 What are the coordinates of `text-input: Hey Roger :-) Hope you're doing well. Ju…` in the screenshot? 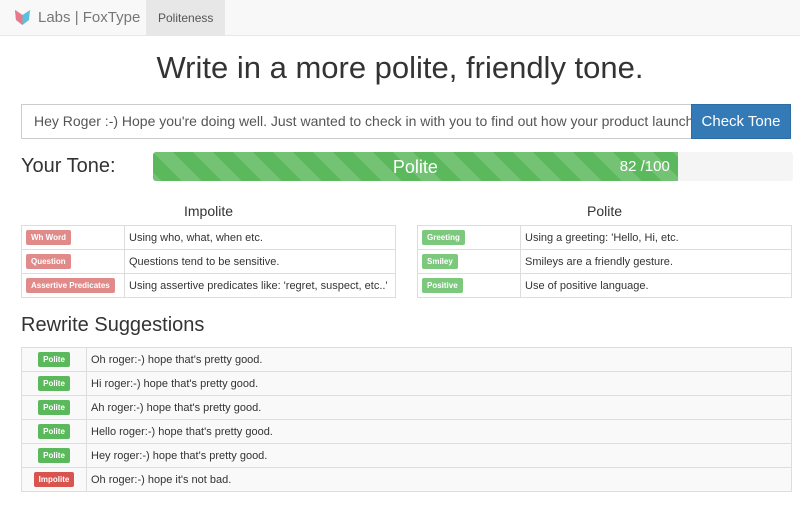 It's located at (356, 121).